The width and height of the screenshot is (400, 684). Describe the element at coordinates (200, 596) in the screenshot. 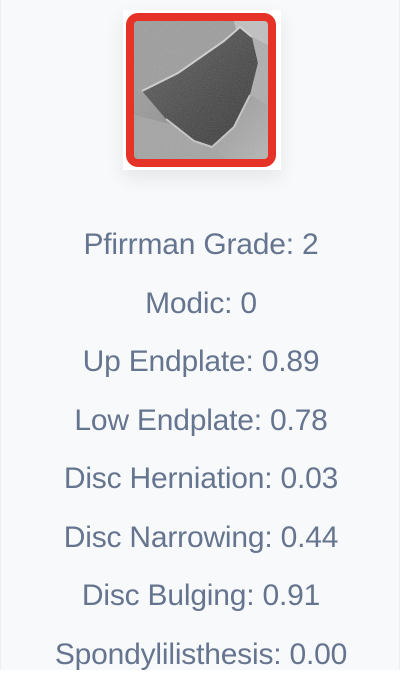

I see `metric-disc-bulging: Disc Bulging: 0.91` at that location.